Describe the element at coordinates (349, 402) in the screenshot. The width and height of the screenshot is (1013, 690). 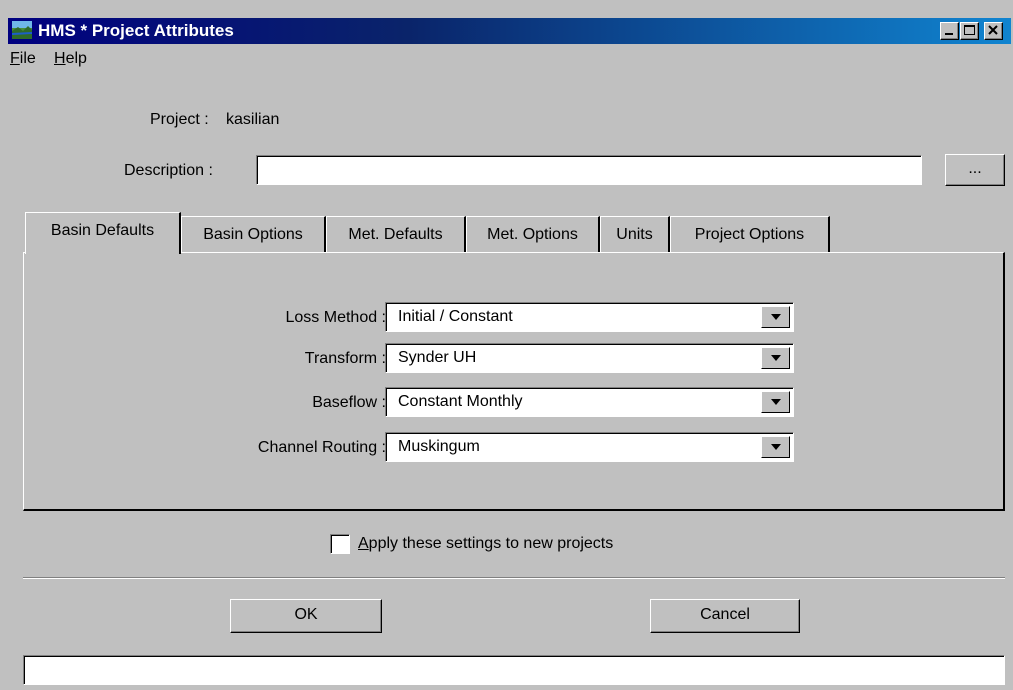
I see `baseflow-label: Baseflow :` at that location.